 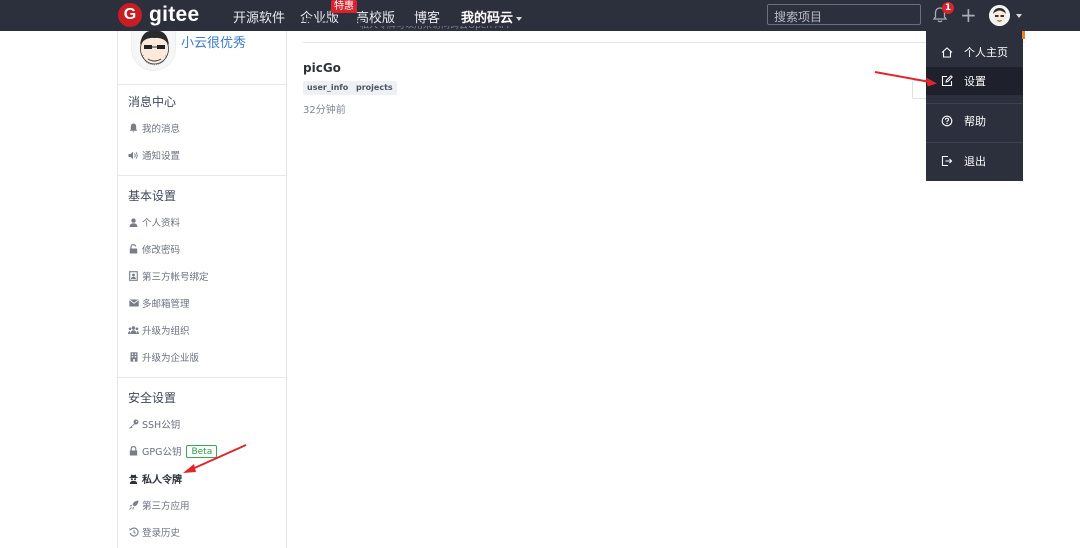 I want to click on nav-my-gitee-label: 我的码云, so click(x=487, y=18).